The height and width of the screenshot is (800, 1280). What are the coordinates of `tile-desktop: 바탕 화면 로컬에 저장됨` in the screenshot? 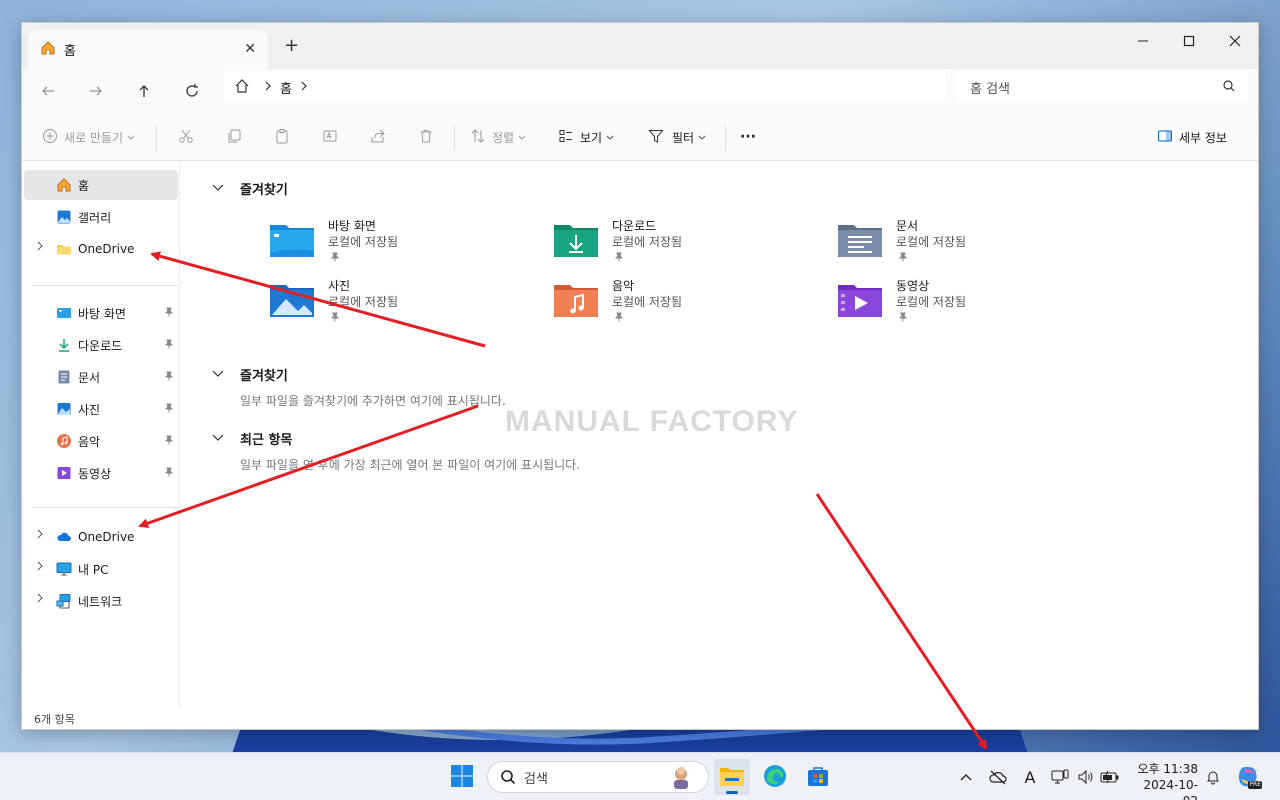 It's located at (400, 245).